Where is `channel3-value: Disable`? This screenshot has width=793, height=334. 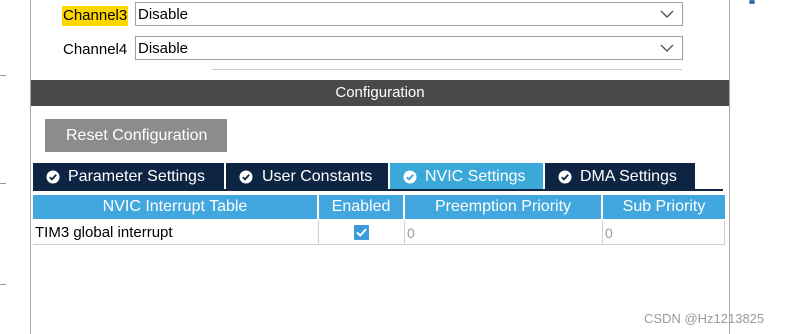 channel3-value: Disable is located at coordinates (163, 14).